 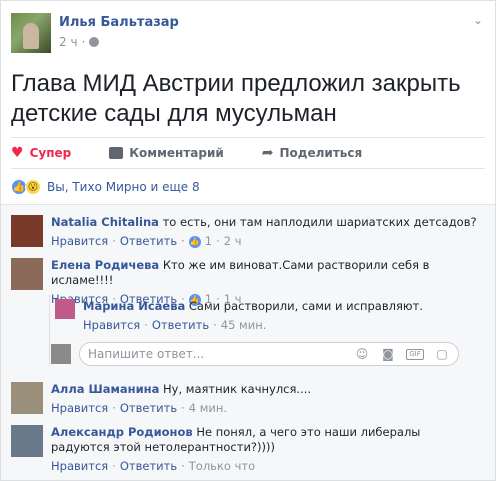 I want to click on replier-avatar, so click(x=65, y=309).